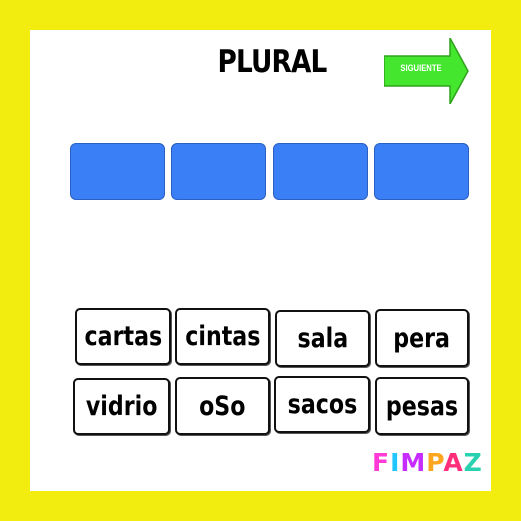 This screenshot has width=521, height=521. What do you see at coordinates (381, 462) in the screenshot?
I see `brand-letter: F` at bounding box center [381, 462].